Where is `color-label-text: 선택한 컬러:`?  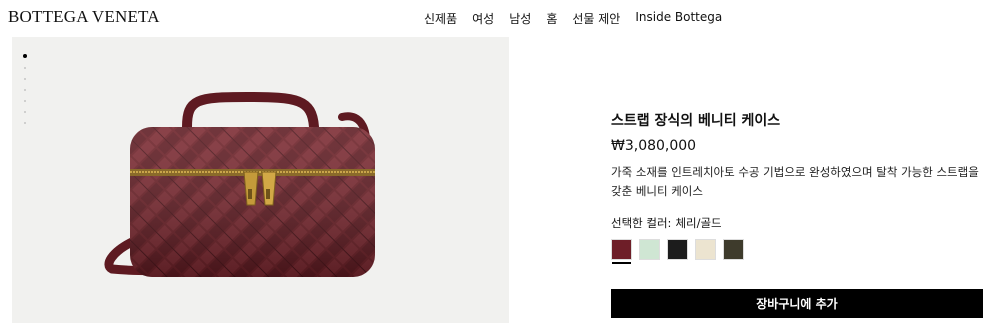 color-label-text: 선택한 컬러: is located at coordinates (641, 223).